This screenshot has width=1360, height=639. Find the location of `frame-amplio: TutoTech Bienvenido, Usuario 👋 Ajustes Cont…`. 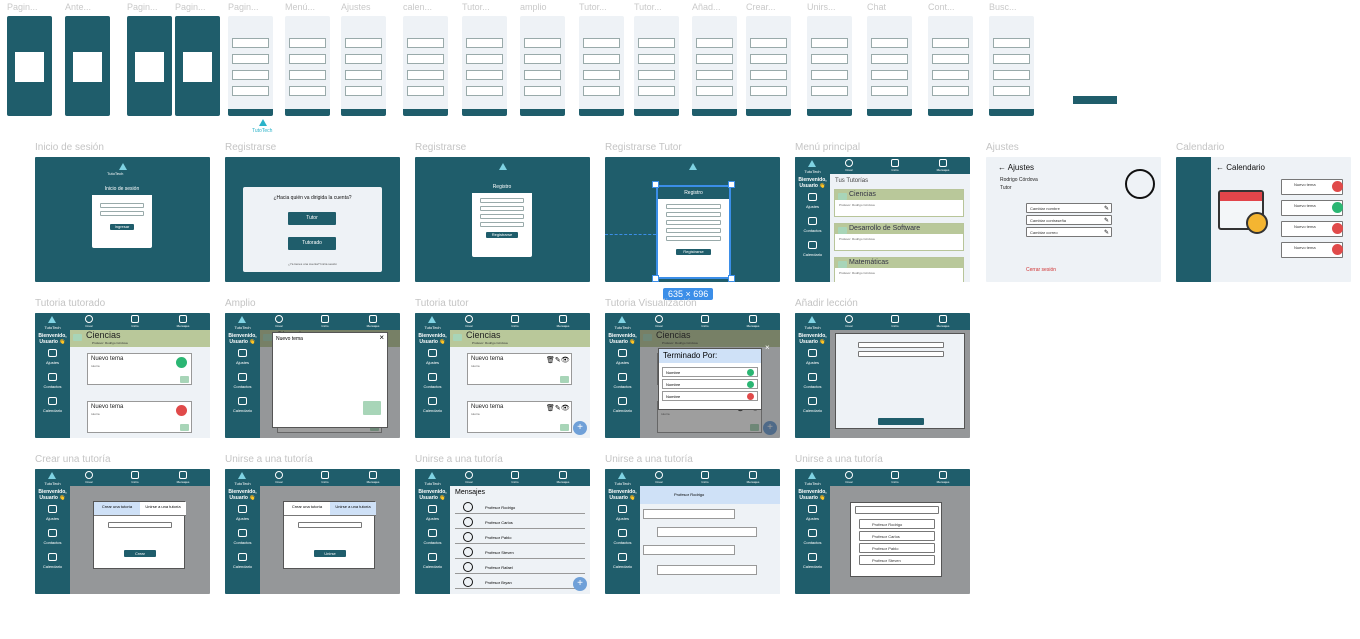

frame-amplio: TutoTech Bienvenido, Usuario 👋 Ajustes Cont… is located at coordinates (312, 375).